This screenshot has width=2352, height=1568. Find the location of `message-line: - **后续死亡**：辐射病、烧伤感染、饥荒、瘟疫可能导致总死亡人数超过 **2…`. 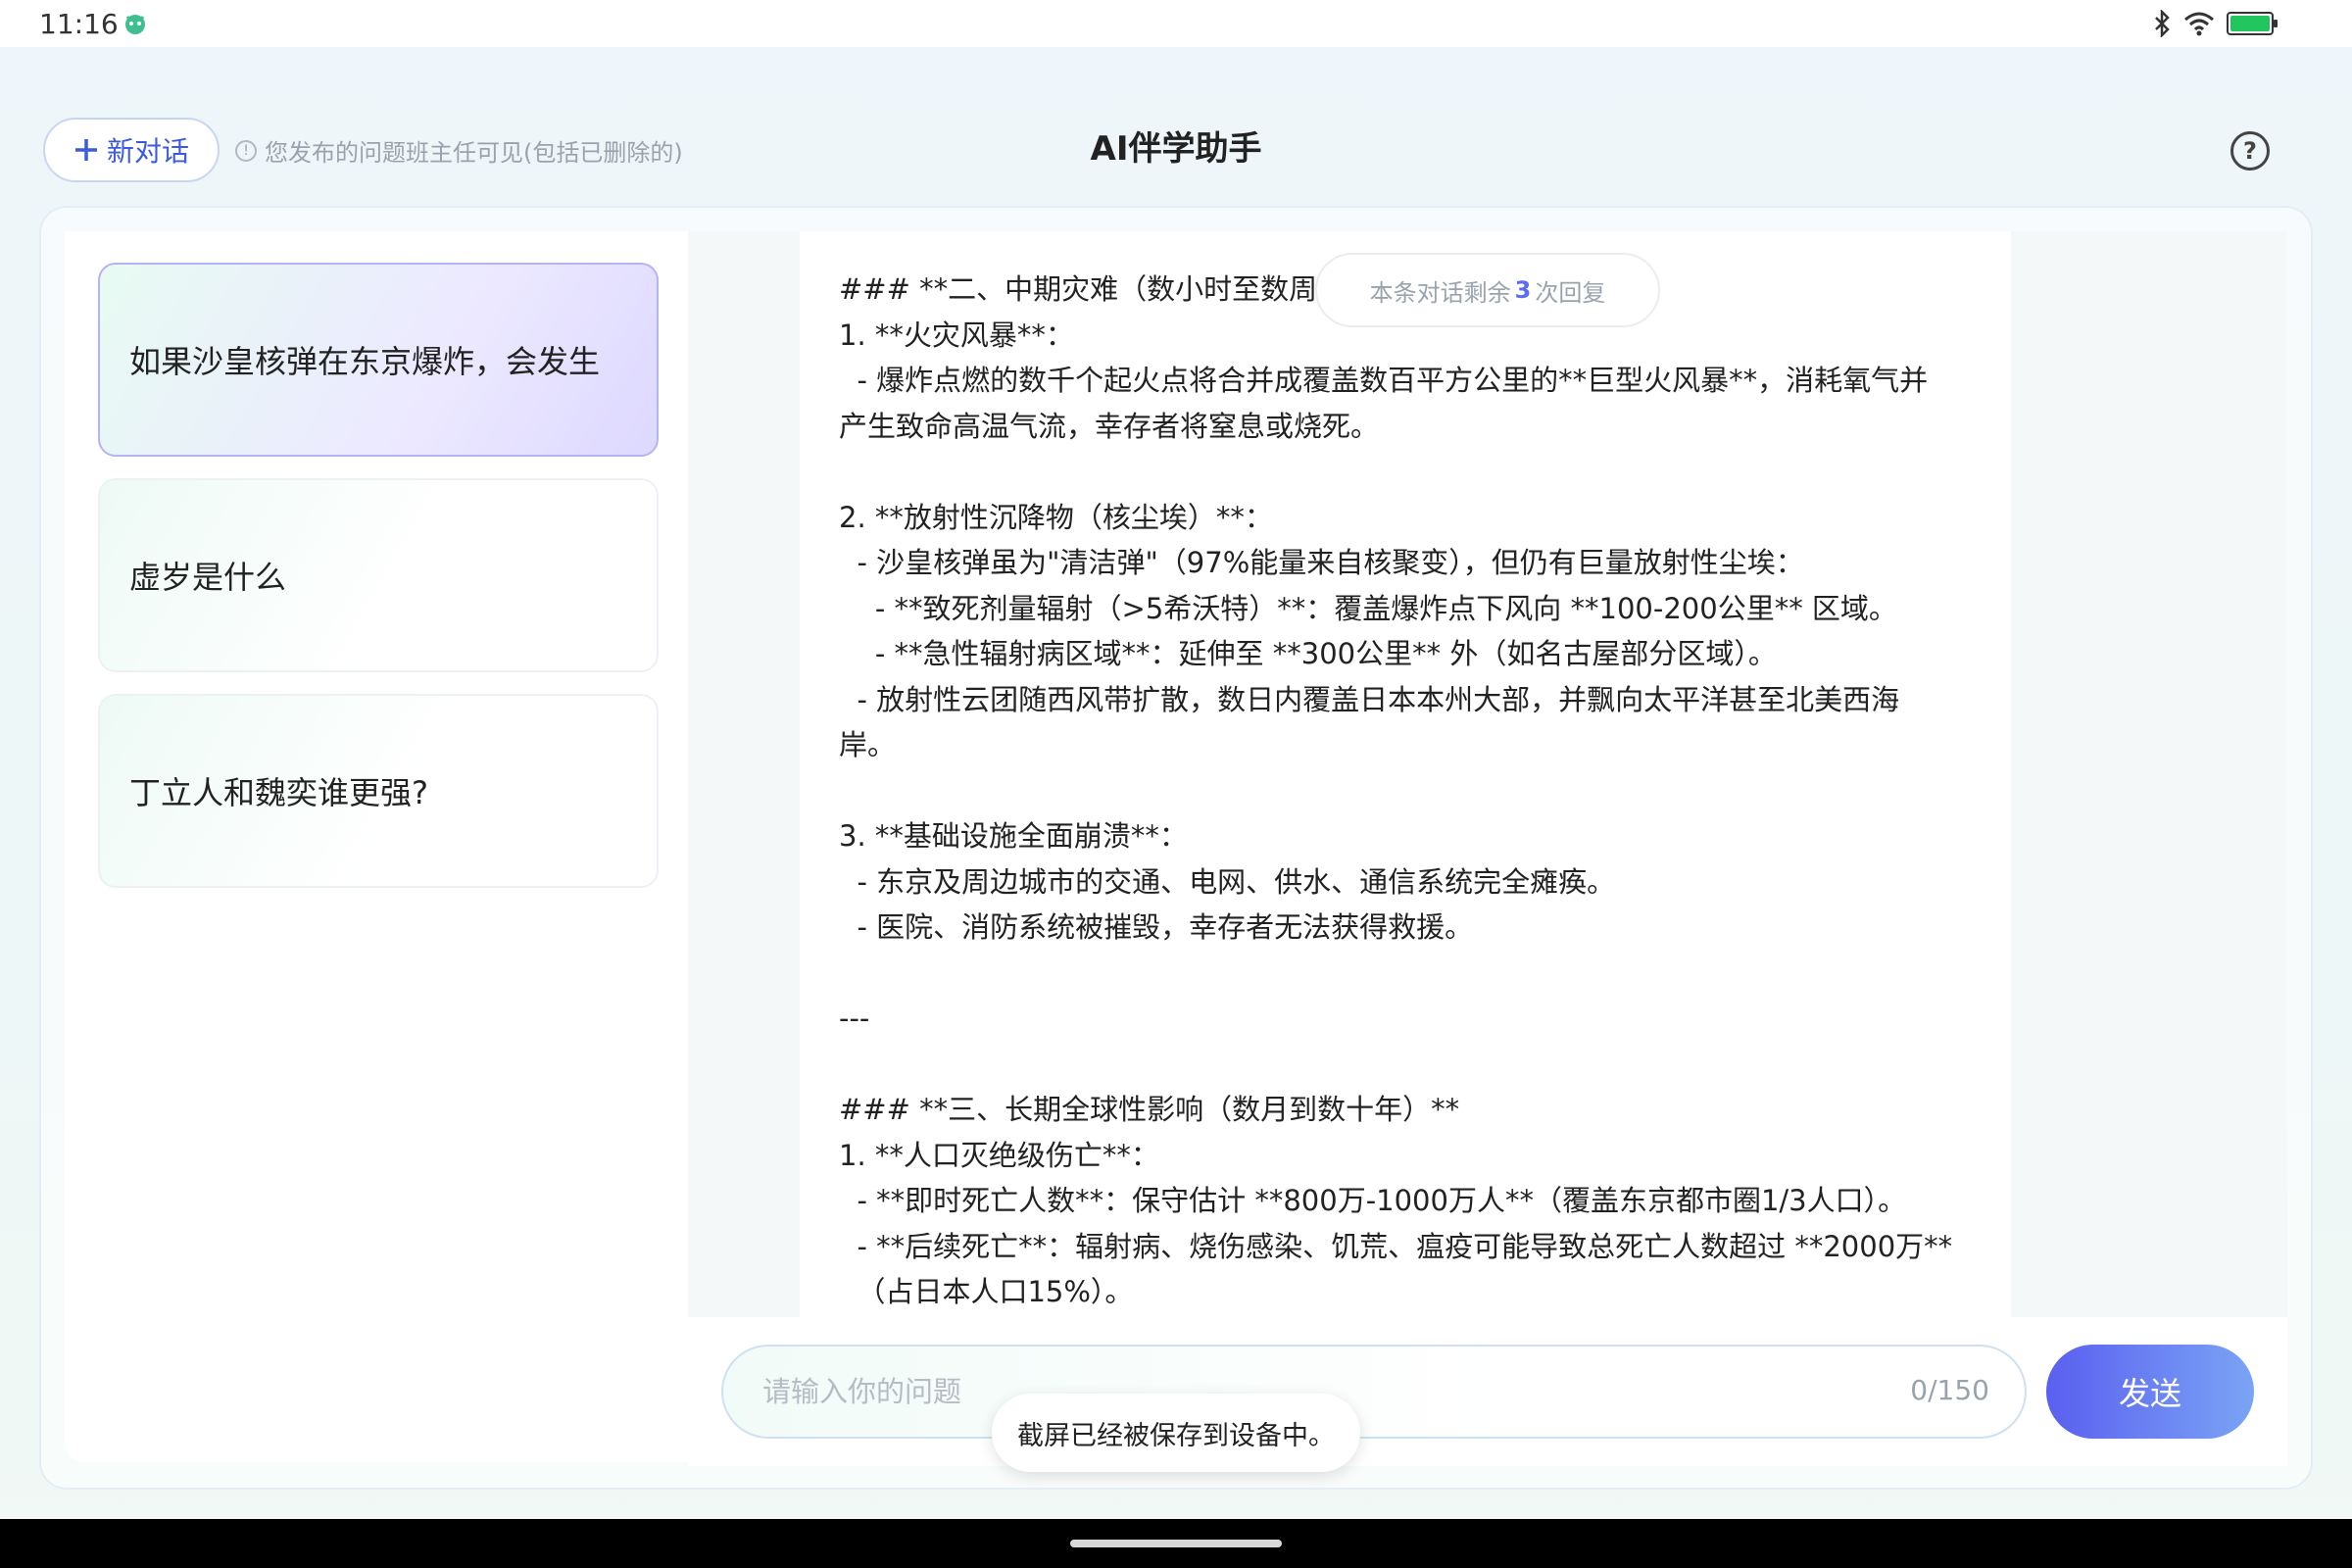

message-line: - **后续死亡**：辐射病、烧伤感染、饥荒、瘟疫可能导致总死亡人数超过 **2… is located at coordinates (1396, 1246).